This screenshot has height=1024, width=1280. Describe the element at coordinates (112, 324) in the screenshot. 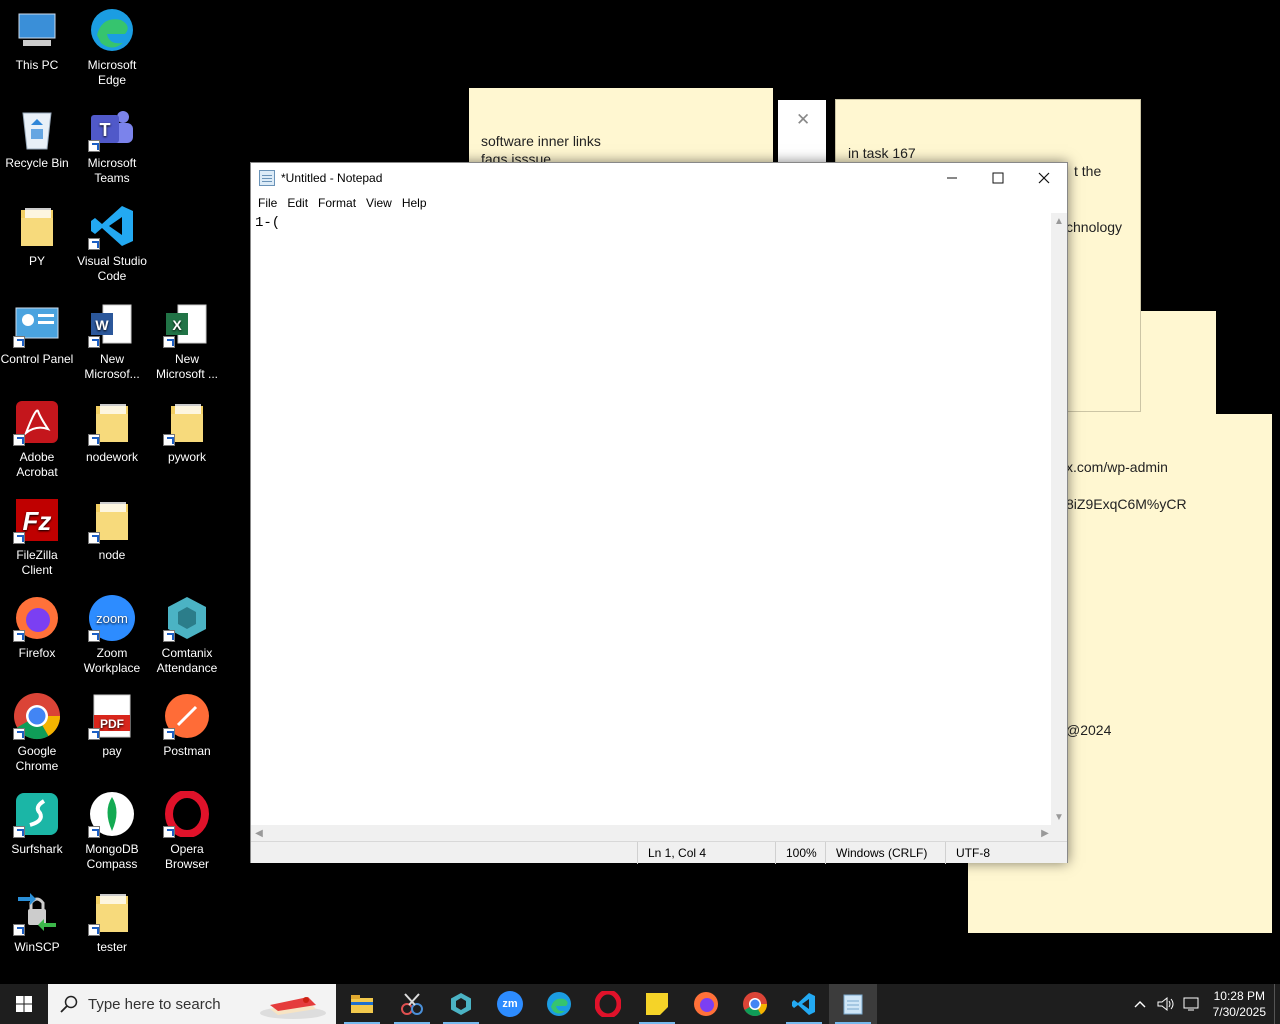

I see `word-icon: W` at that location.